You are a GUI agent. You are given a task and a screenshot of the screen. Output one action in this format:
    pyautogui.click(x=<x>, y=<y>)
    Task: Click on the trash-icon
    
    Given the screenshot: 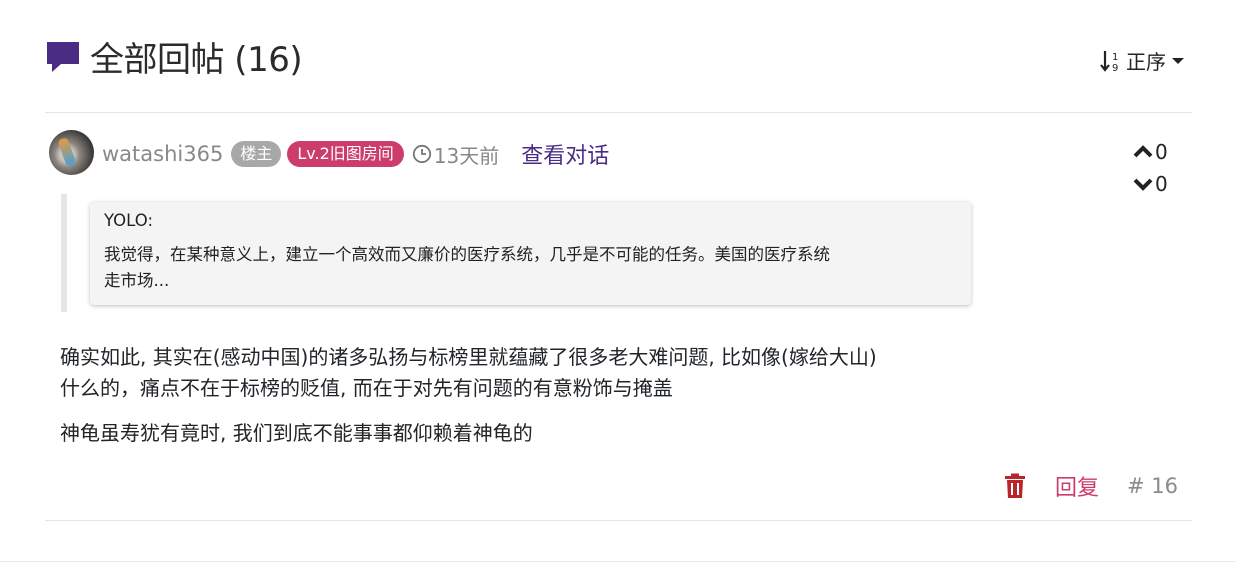 What is the action you would take?
    pyautogui.click(x=1015, y=486)
    